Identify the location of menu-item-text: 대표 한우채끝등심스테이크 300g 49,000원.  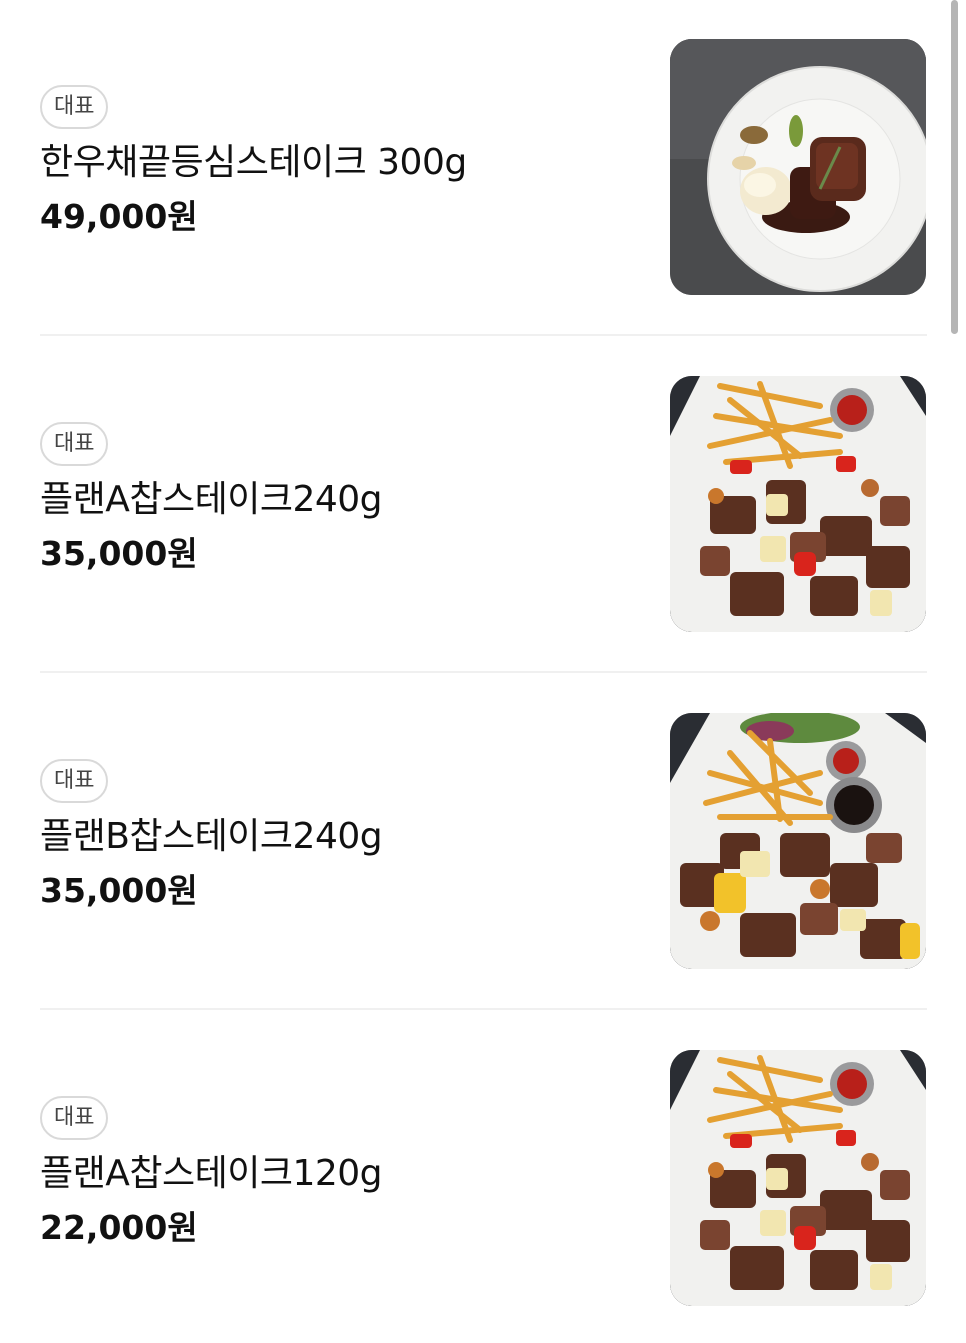
(253, 161).